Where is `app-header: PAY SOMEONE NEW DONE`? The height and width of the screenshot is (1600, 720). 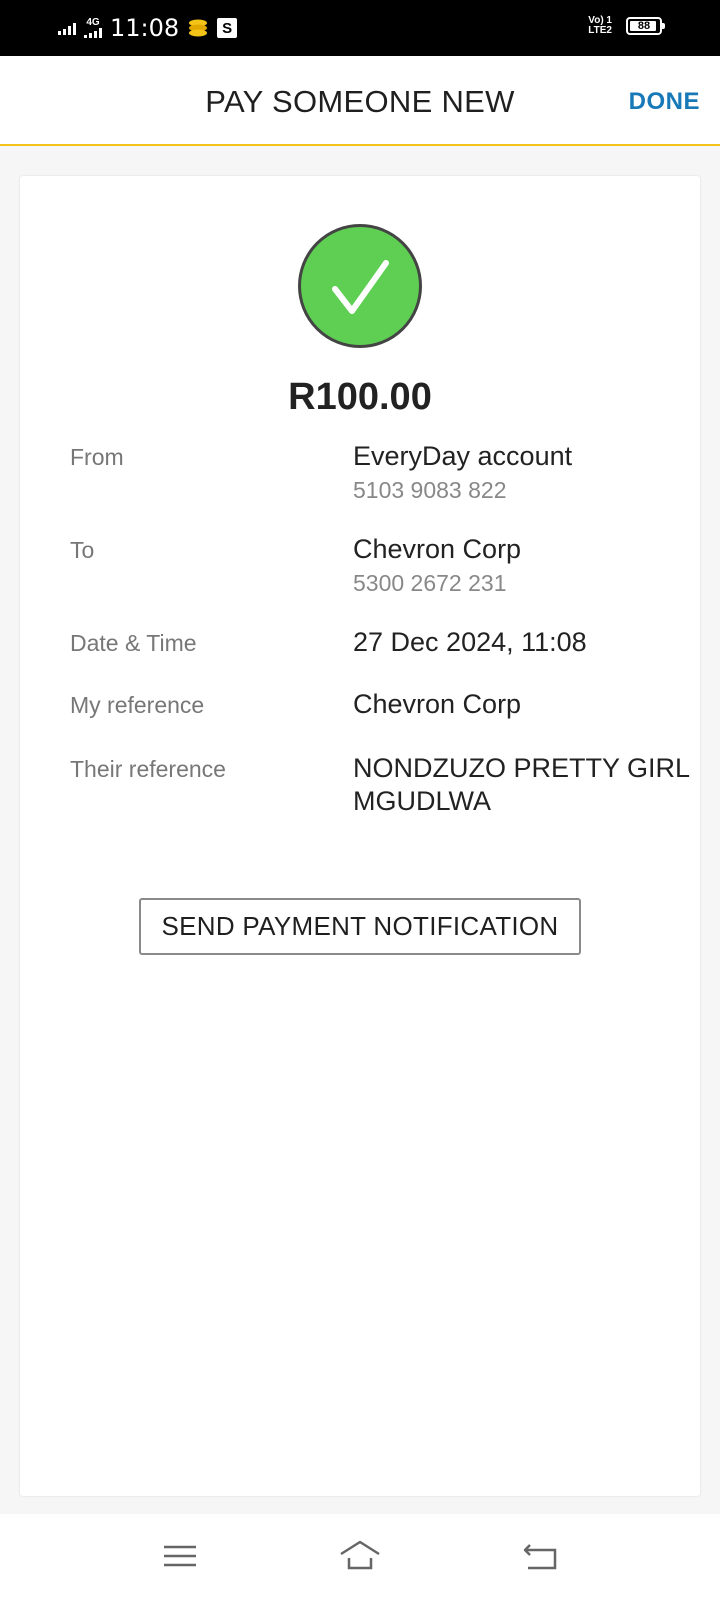 app-header: PAY SOMEONE NEW DONE is located at coordinates (360, 101).